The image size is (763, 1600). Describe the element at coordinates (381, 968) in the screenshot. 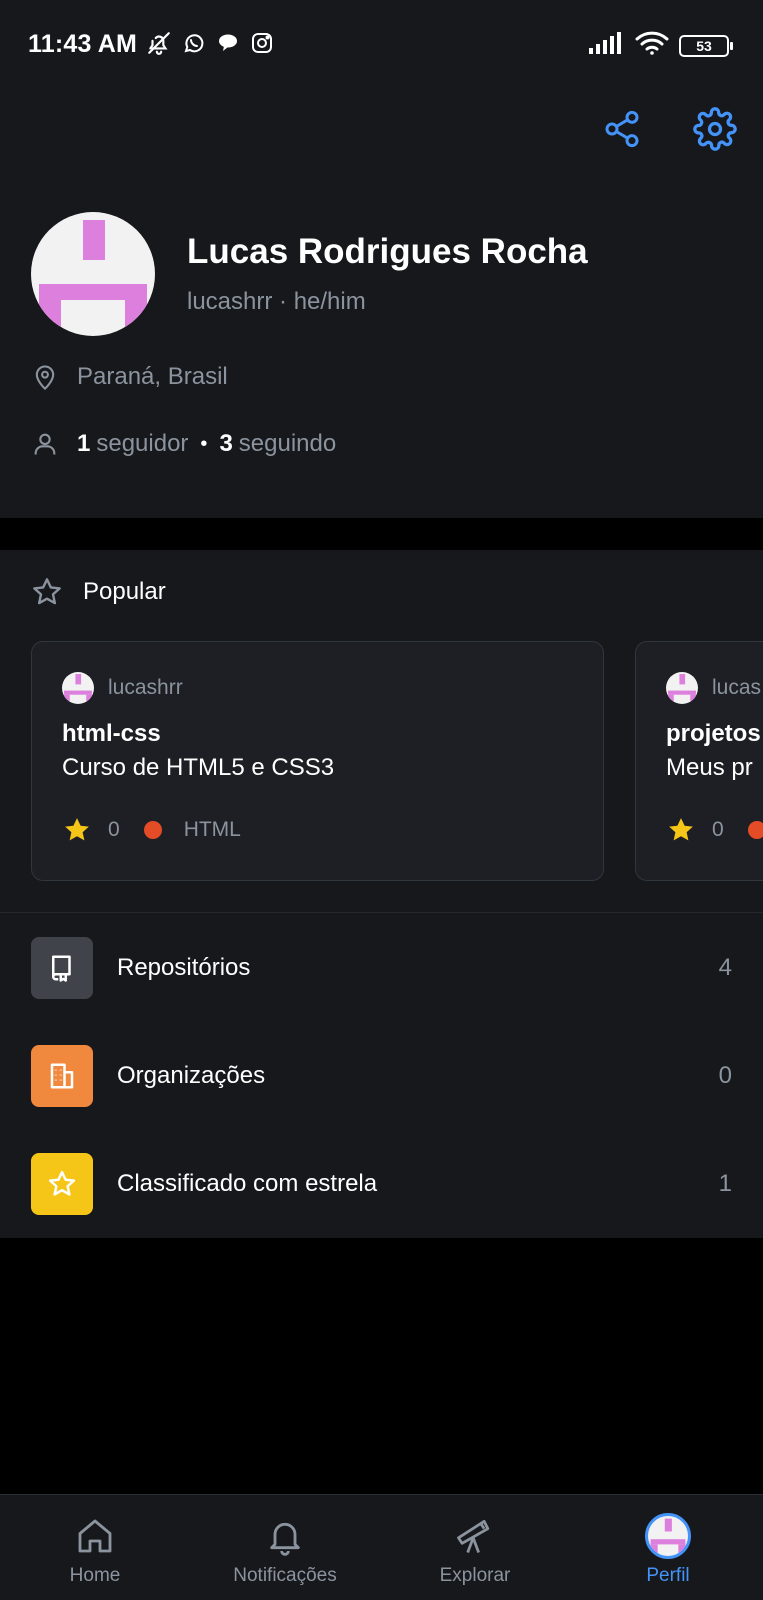

I see `list-item-repositories: Repositórios 4` at that location.